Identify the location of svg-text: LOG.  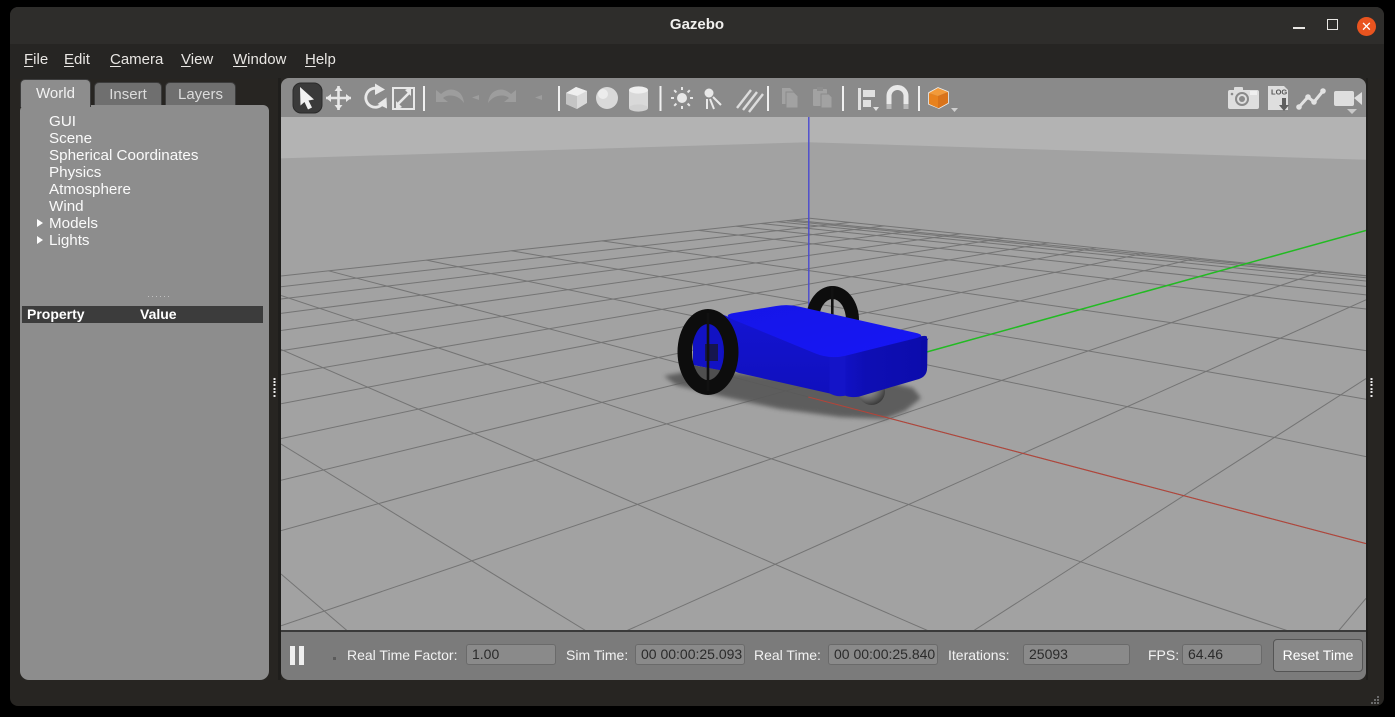
(1279, 92).